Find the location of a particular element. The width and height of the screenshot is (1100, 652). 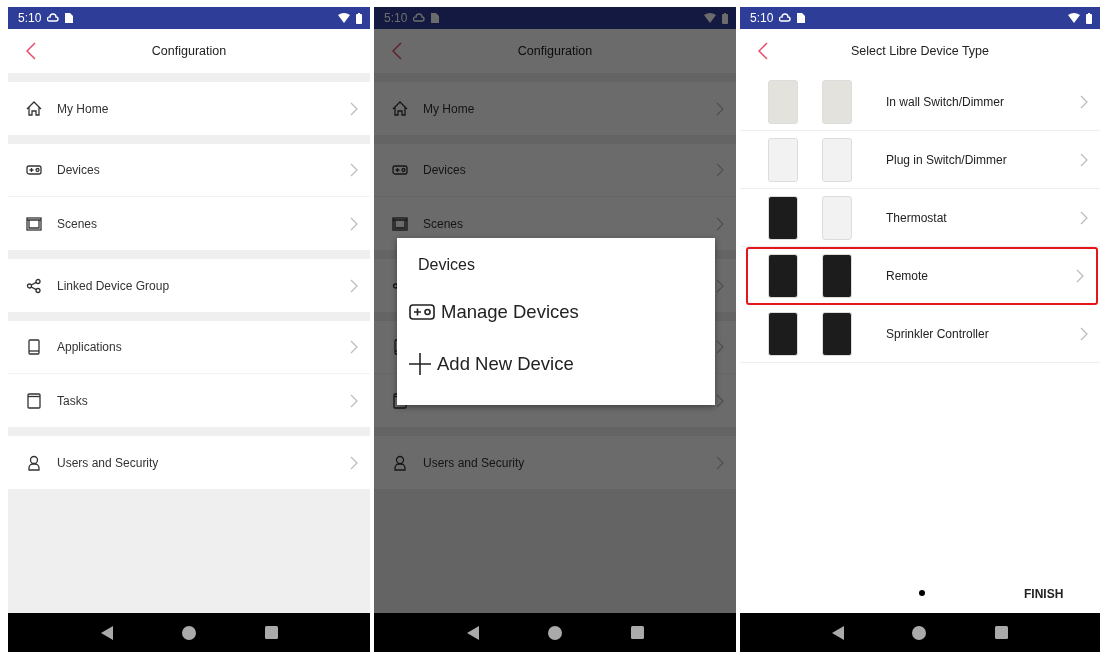

device-type-item: Sprinkler Controller is located at coordinates (920, 334).